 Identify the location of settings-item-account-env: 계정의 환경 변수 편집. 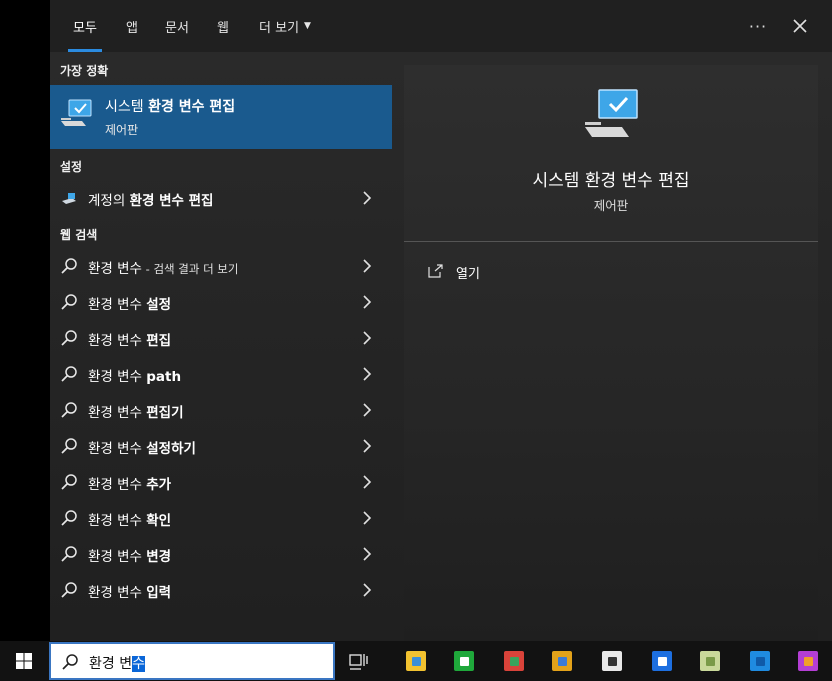
(221, 198).